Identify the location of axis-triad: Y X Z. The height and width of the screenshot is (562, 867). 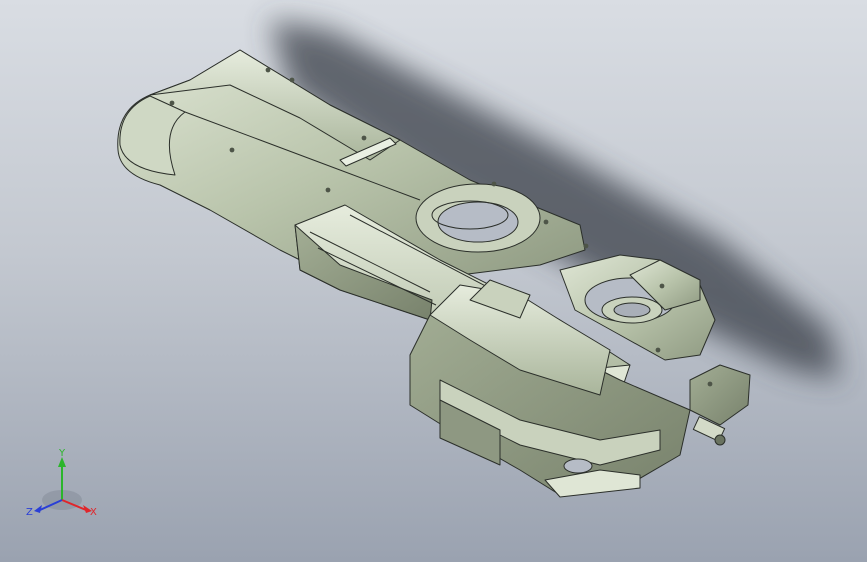
(65, 490).